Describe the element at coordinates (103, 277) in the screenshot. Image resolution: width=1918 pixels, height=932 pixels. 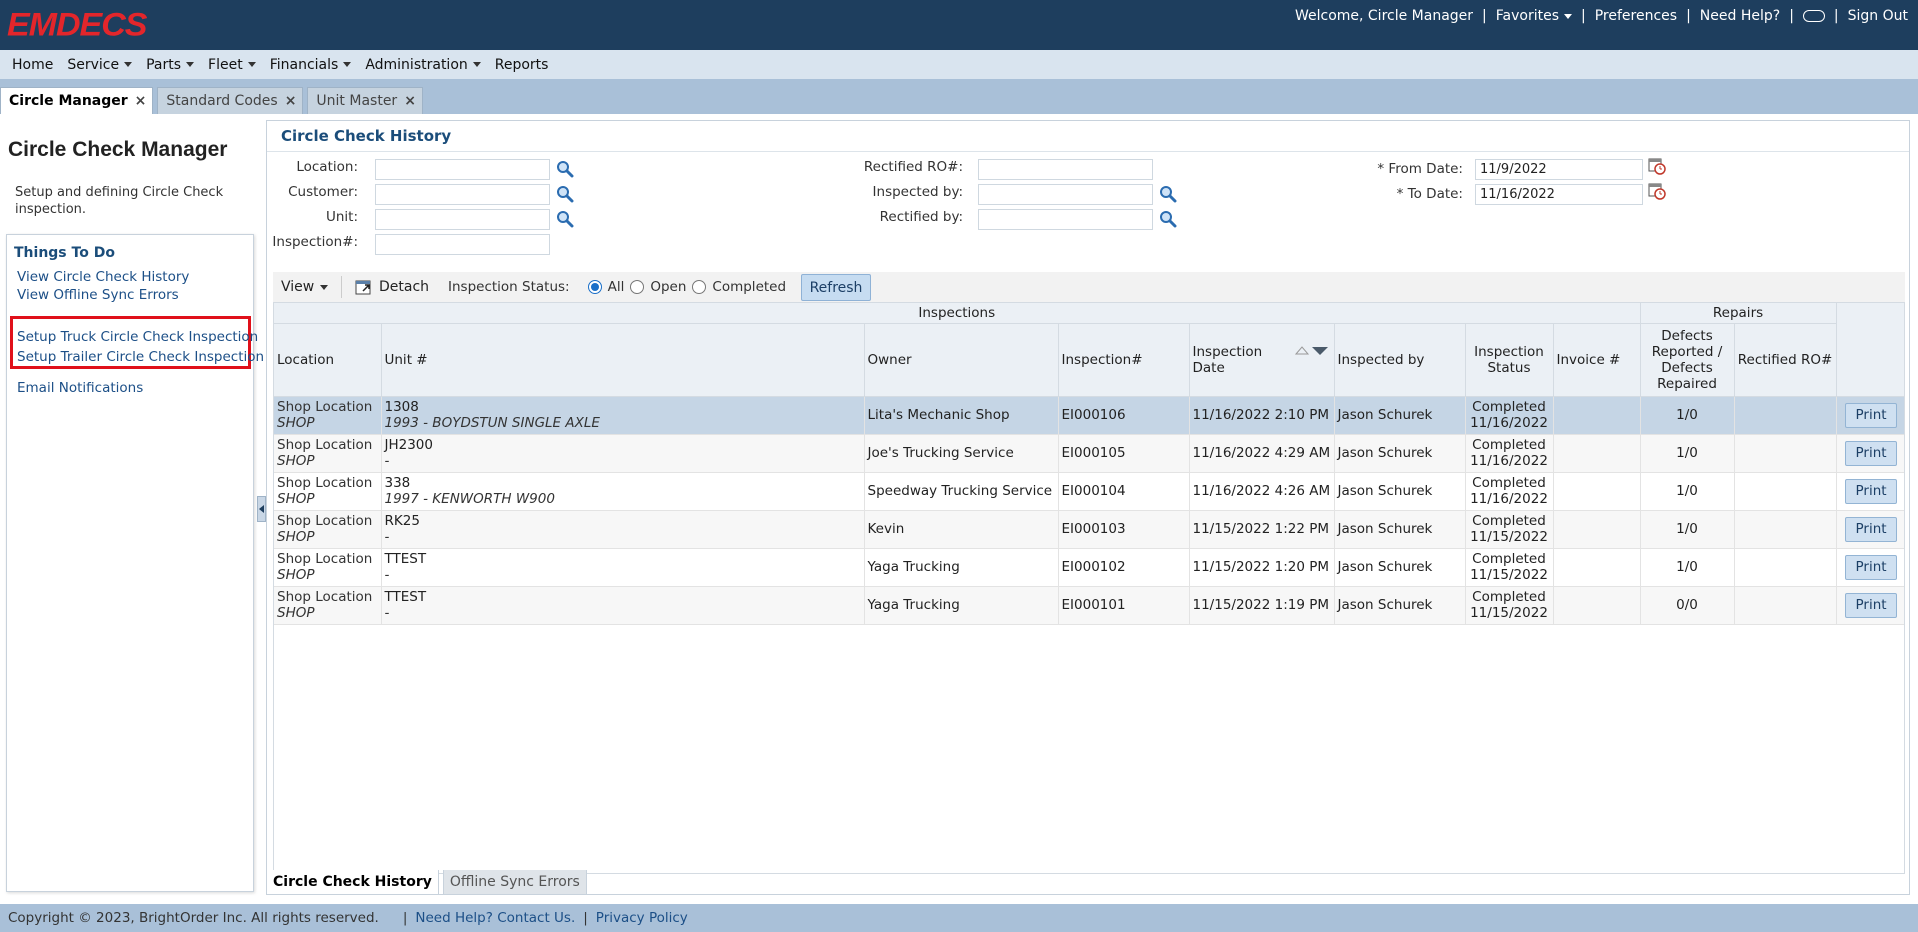
I see `view-history-link: View Circle Check History` at that location.